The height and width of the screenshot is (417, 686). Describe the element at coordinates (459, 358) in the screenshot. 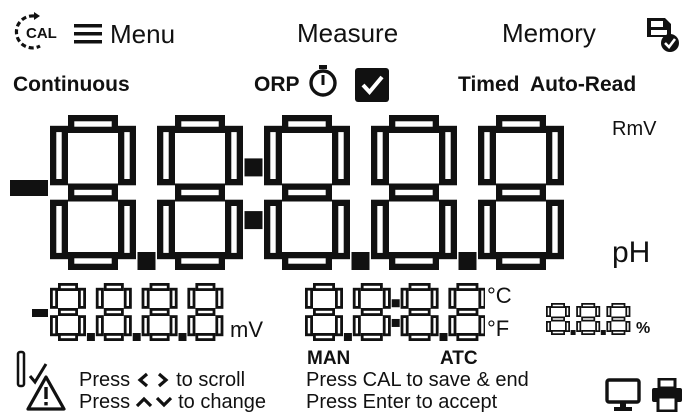

I see `atc-label: ATC` at that location.